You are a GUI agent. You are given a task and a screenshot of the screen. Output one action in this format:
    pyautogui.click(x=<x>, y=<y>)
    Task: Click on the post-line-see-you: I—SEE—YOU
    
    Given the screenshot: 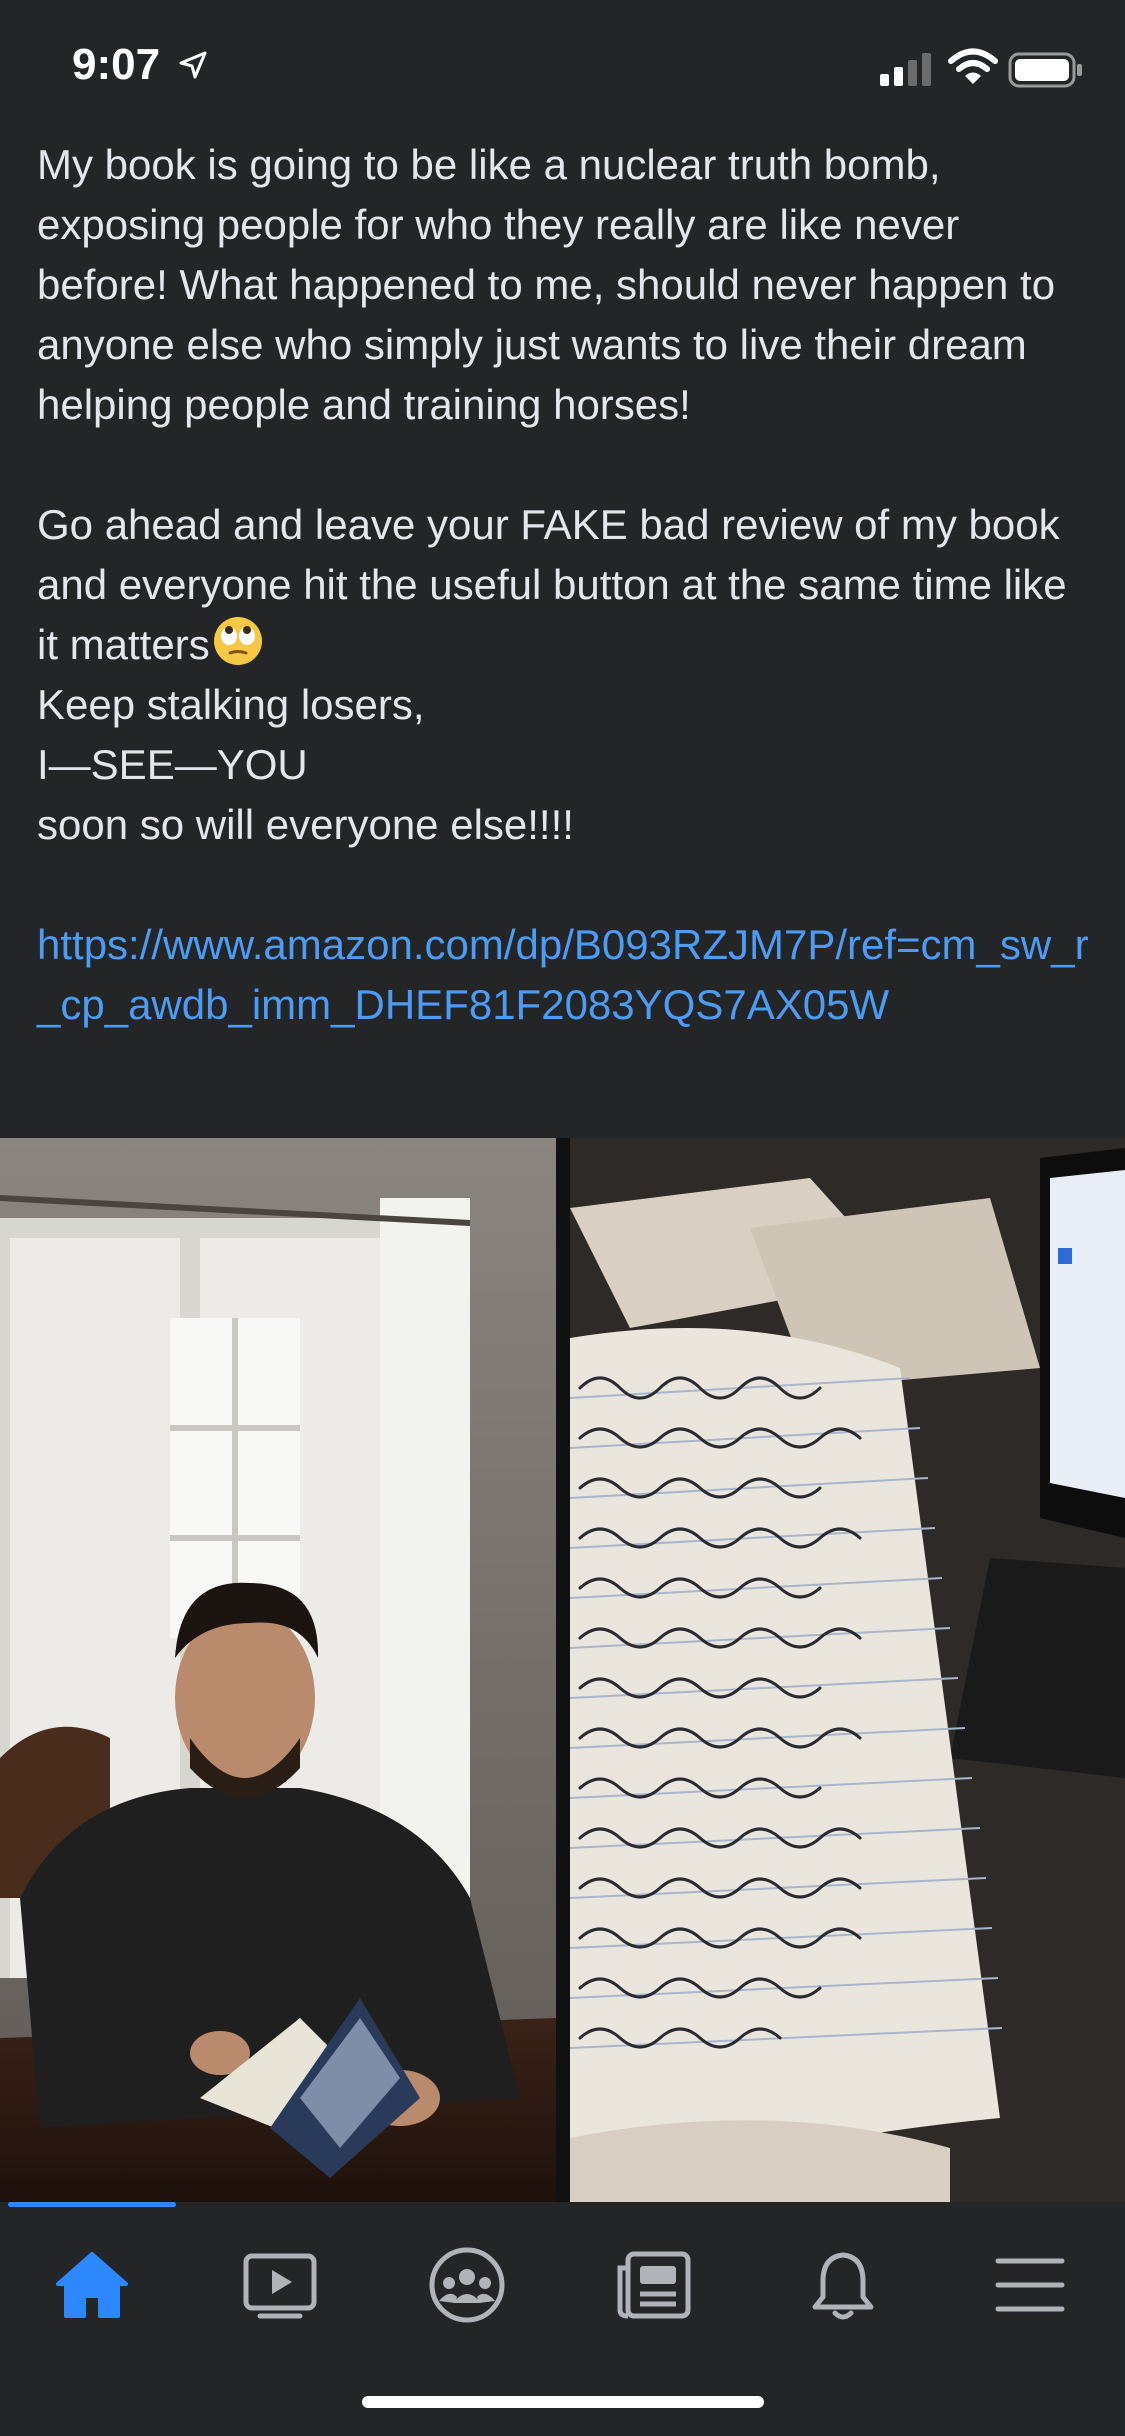 What is the action you would take?
    pyautogui.click(x=172, y=764)
    